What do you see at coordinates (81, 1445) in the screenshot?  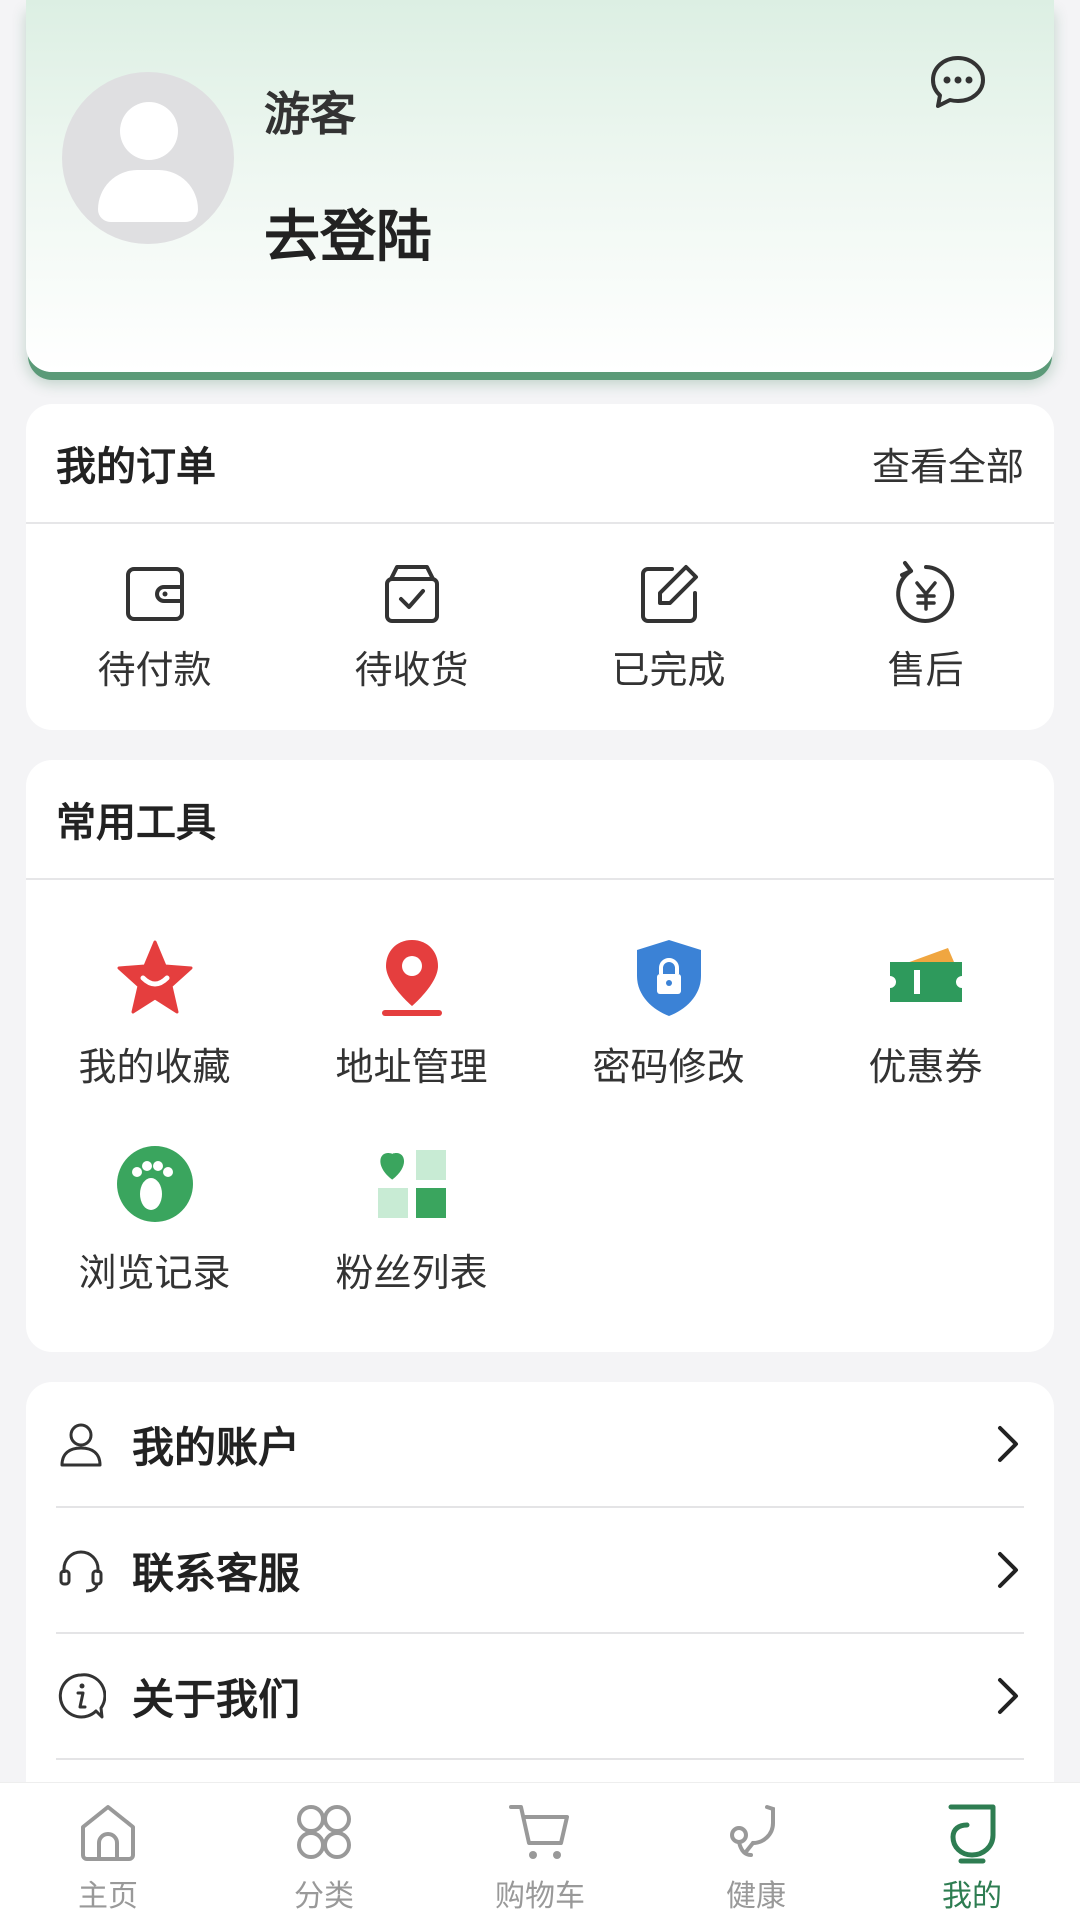 I see `user-icon` at bounding box center [81, 1445].